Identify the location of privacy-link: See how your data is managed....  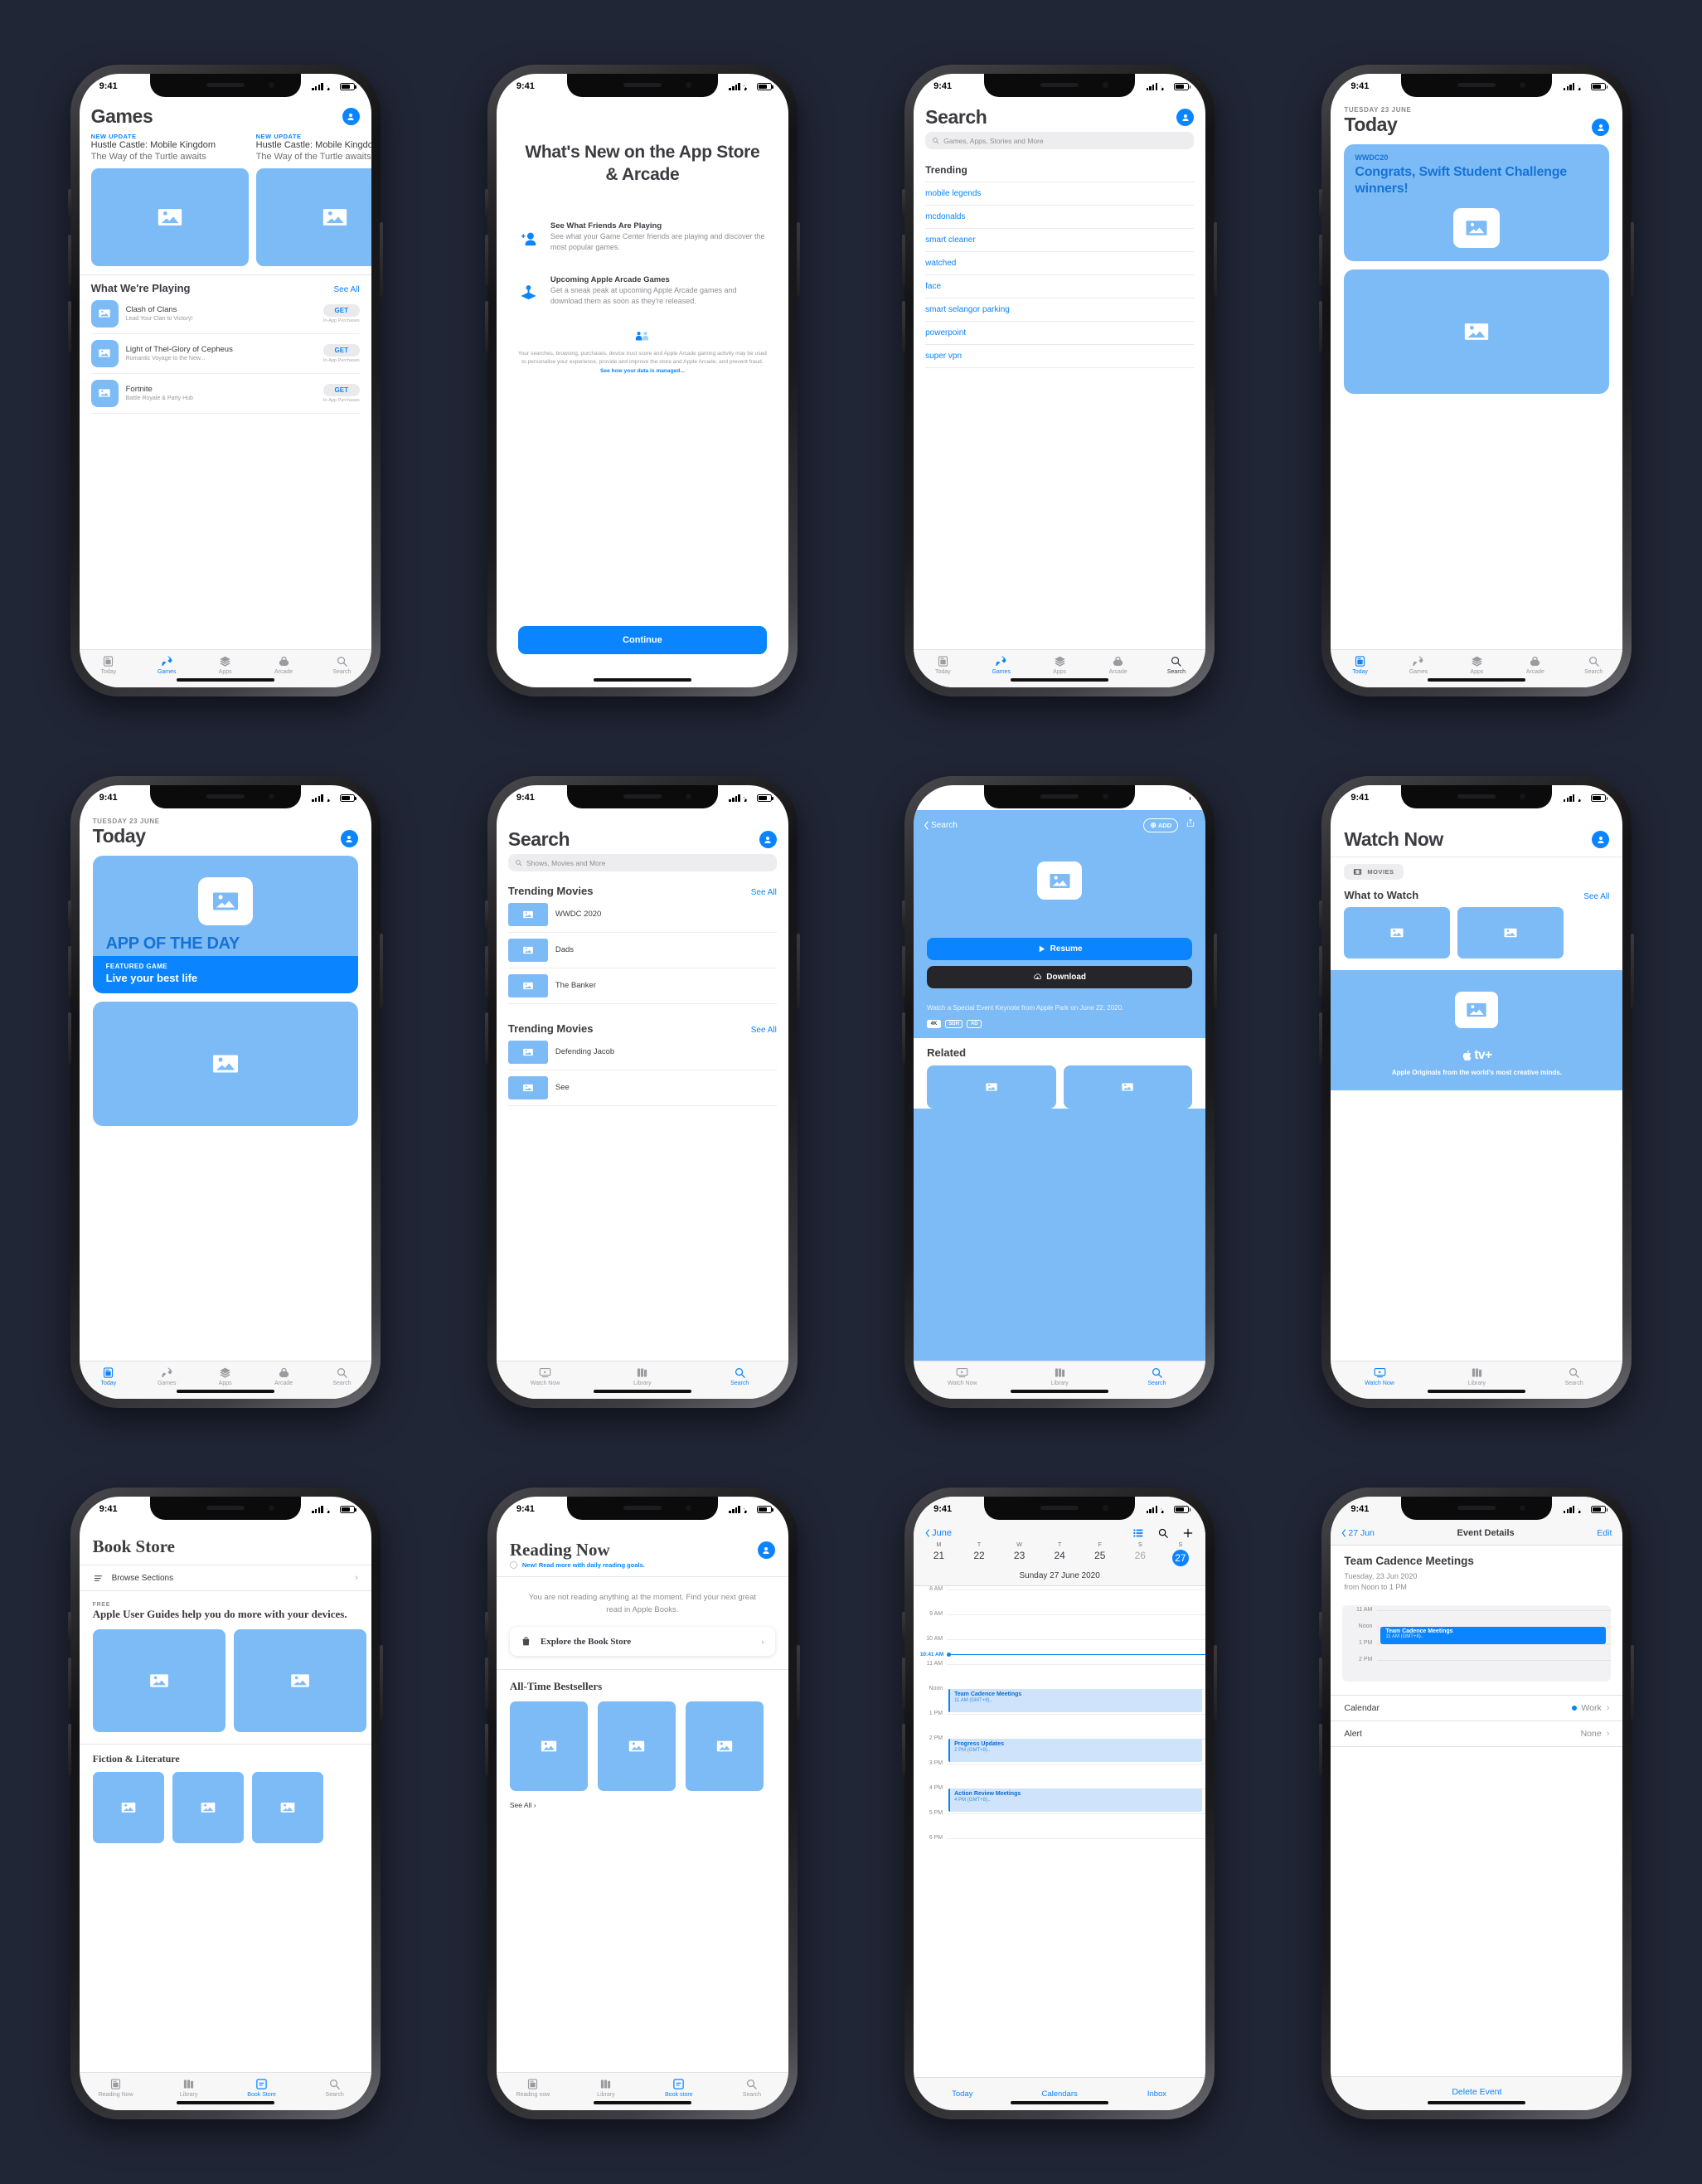
(642, 371).